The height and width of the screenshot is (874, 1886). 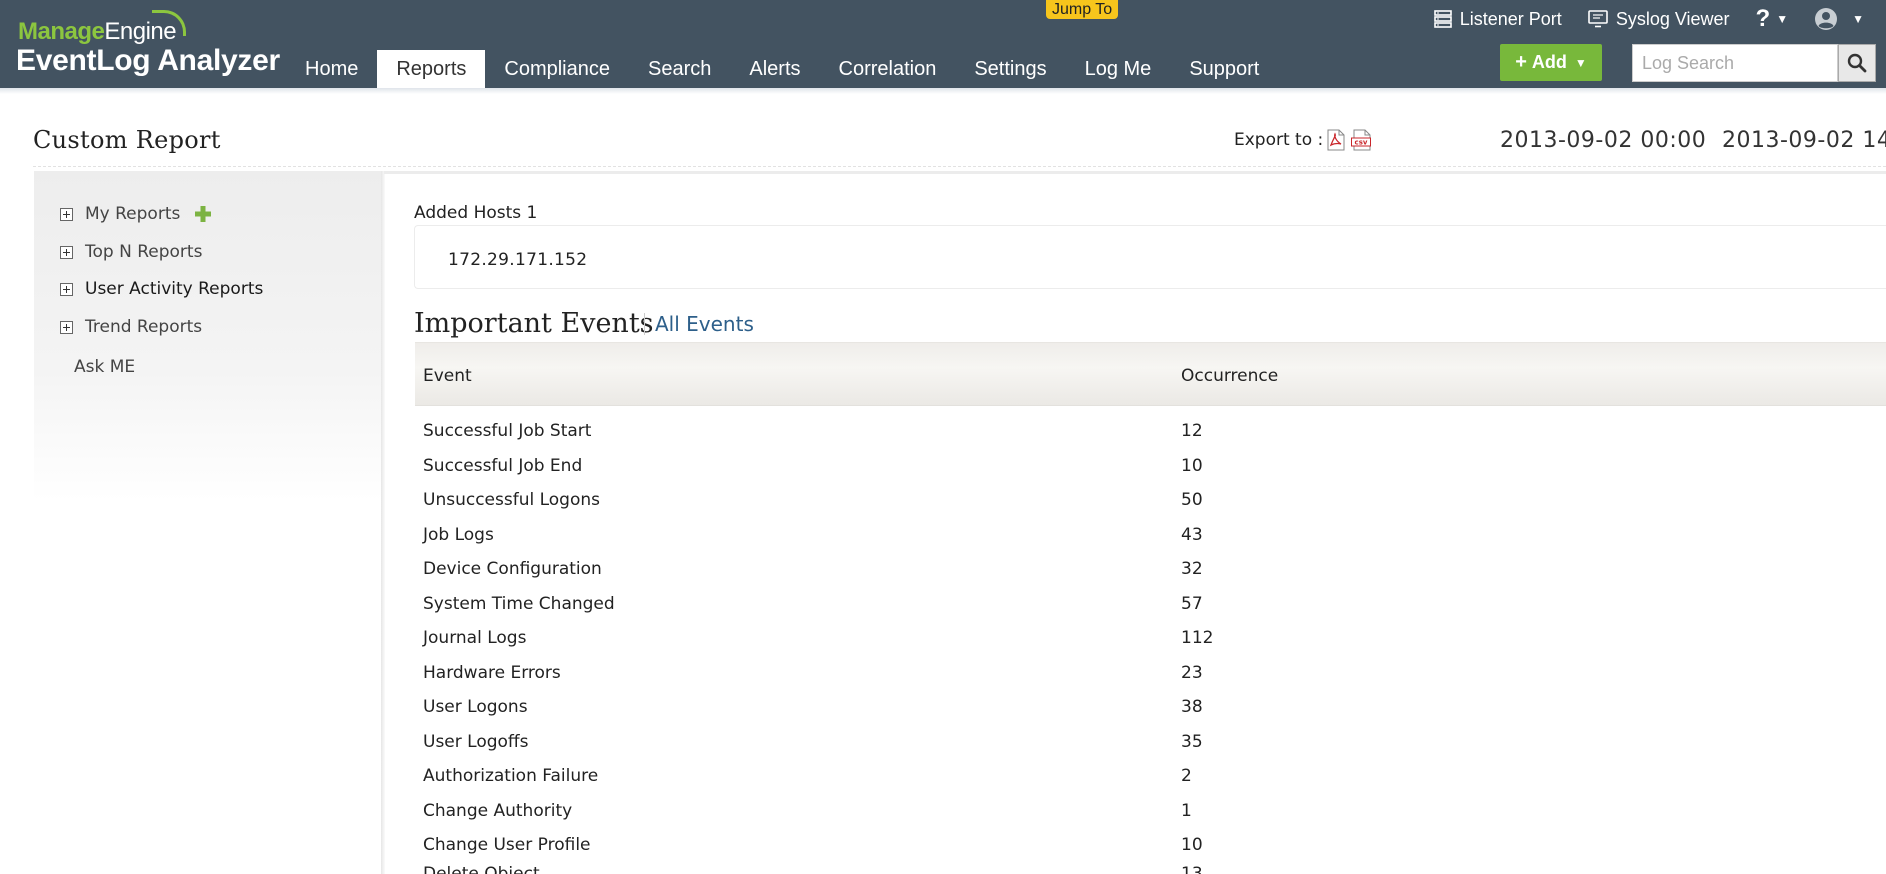 I want to click on export-label: Export to :, so click(x=1279, y=140).